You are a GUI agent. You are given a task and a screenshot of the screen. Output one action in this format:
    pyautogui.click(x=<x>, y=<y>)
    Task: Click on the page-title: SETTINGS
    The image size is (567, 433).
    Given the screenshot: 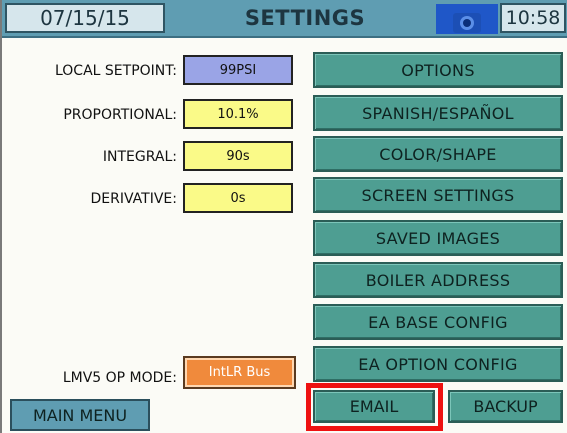 What is the action you would take?
    pyautogui.click(x=305, y=18)
    